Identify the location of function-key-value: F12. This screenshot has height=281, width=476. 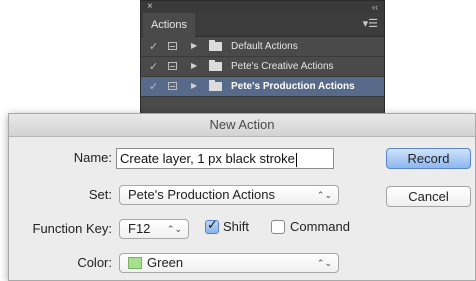
(139, 228).